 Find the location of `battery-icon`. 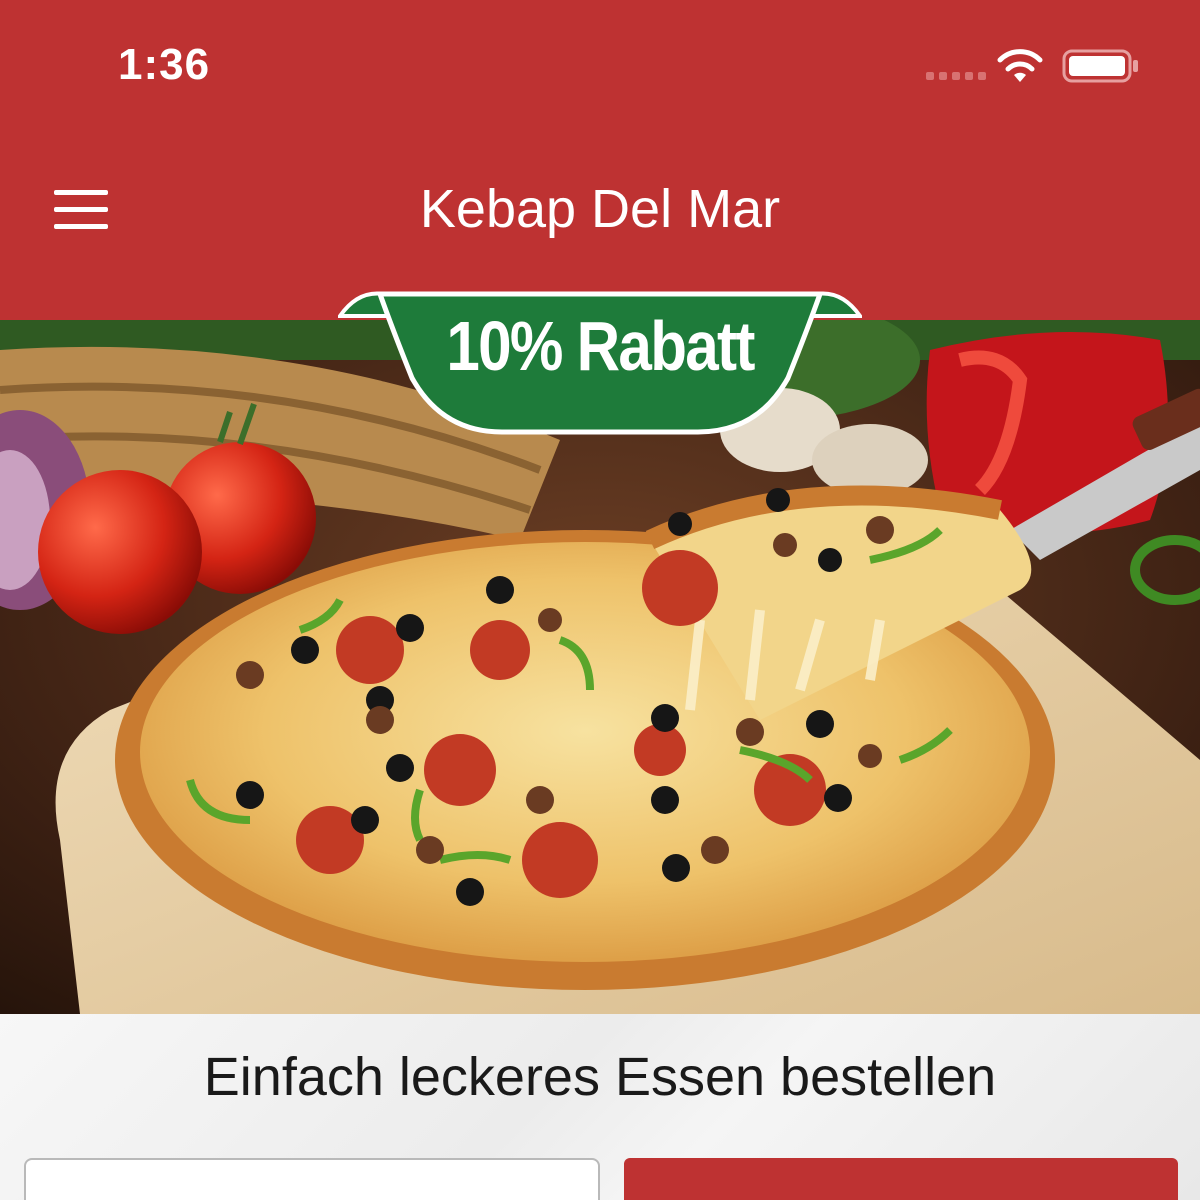

battery-icon is located at coordinates (1100, 66).